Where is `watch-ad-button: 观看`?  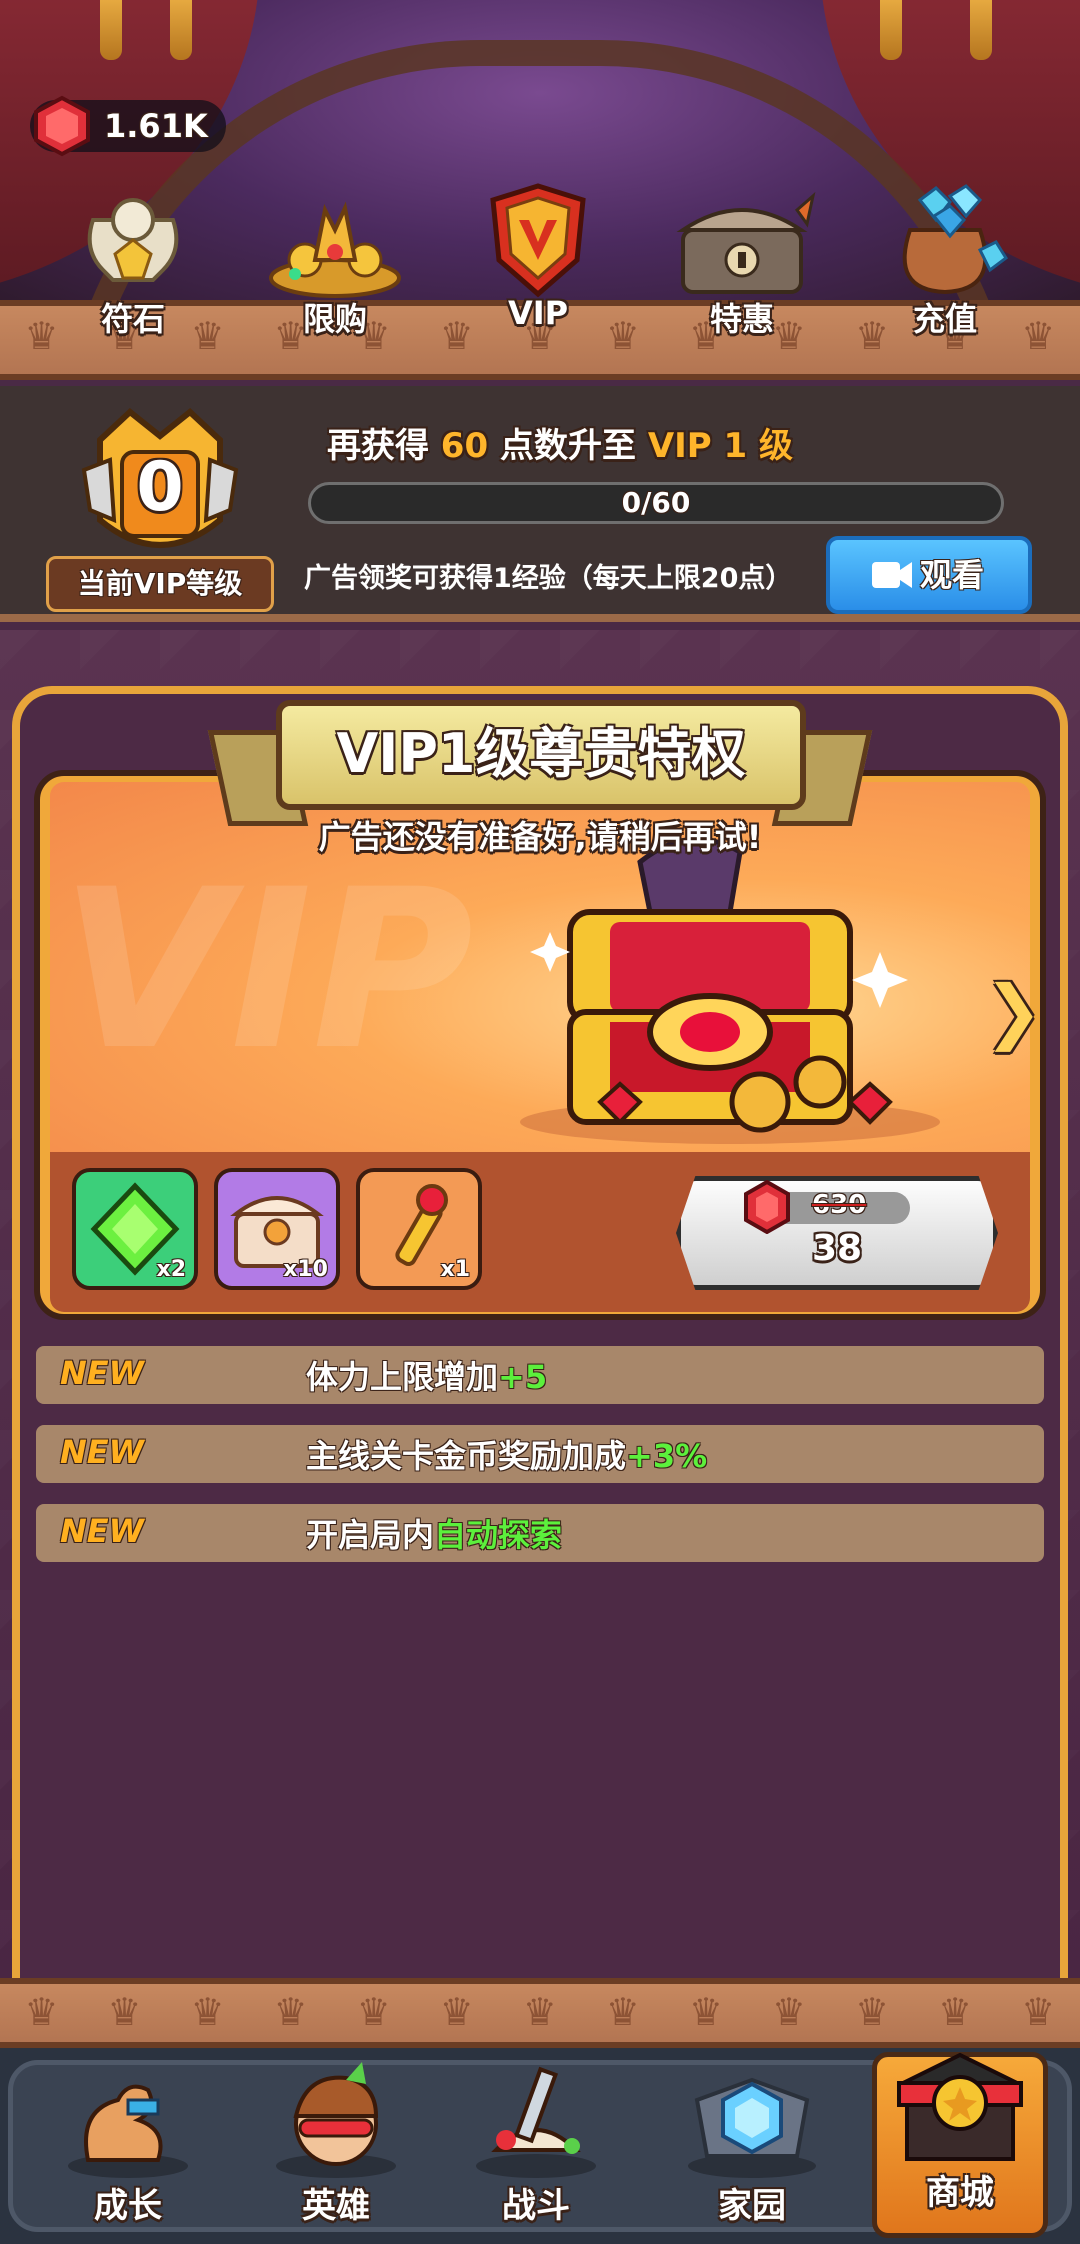 watch-ad-button: 观看 is located at coordinates (929, 575).